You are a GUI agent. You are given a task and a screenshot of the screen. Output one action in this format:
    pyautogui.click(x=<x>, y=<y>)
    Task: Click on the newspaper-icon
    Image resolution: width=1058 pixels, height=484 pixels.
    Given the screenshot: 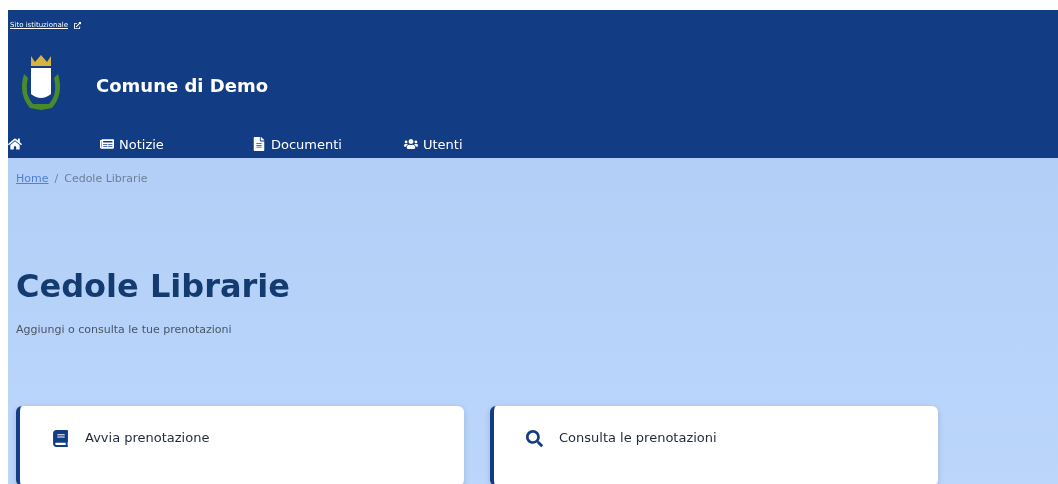 What is the action you would take?
    pyautogui.click(x=107, y=144)
    